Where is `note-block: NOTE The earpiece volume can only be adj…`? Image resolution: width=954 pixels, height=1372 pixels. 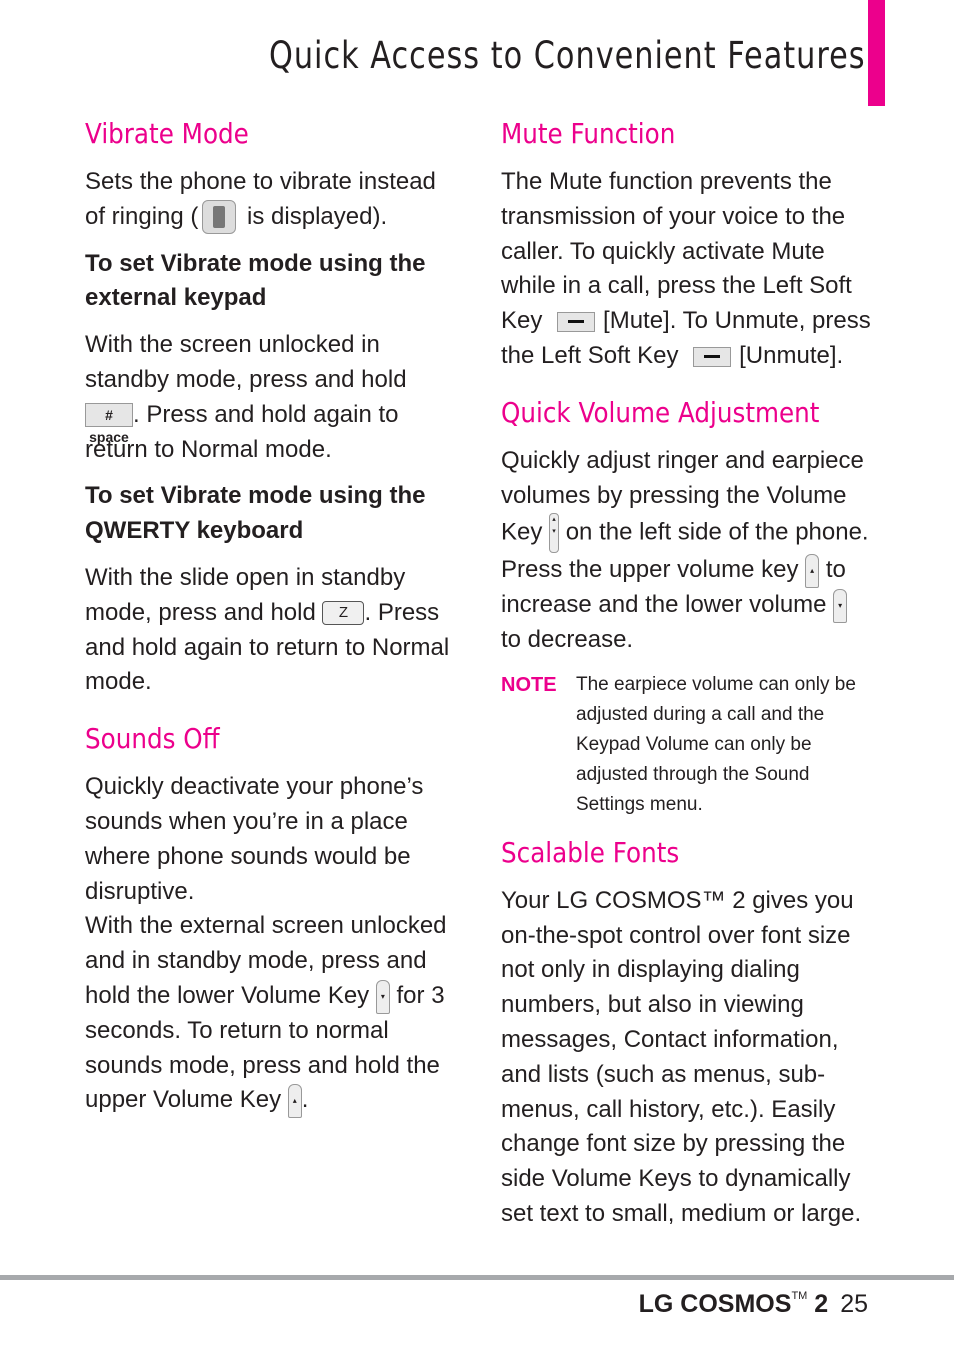
note-block: NOTE The earpiece volume can only be adj… is located at coordinates (687, 745).